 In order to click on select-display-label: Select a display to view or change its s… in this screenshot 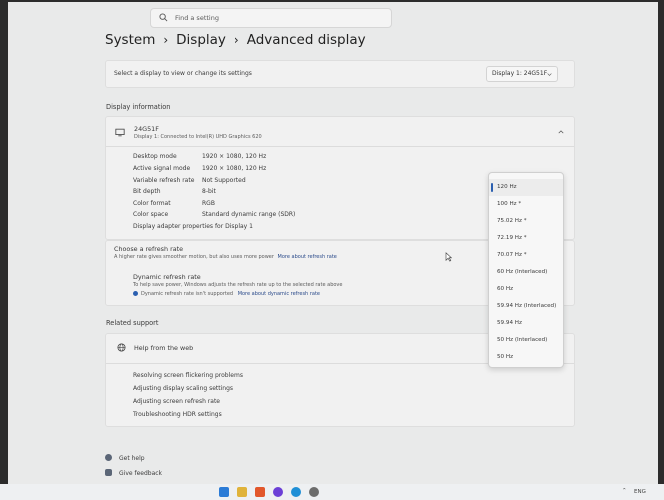, I will do `click(183, 73)`.